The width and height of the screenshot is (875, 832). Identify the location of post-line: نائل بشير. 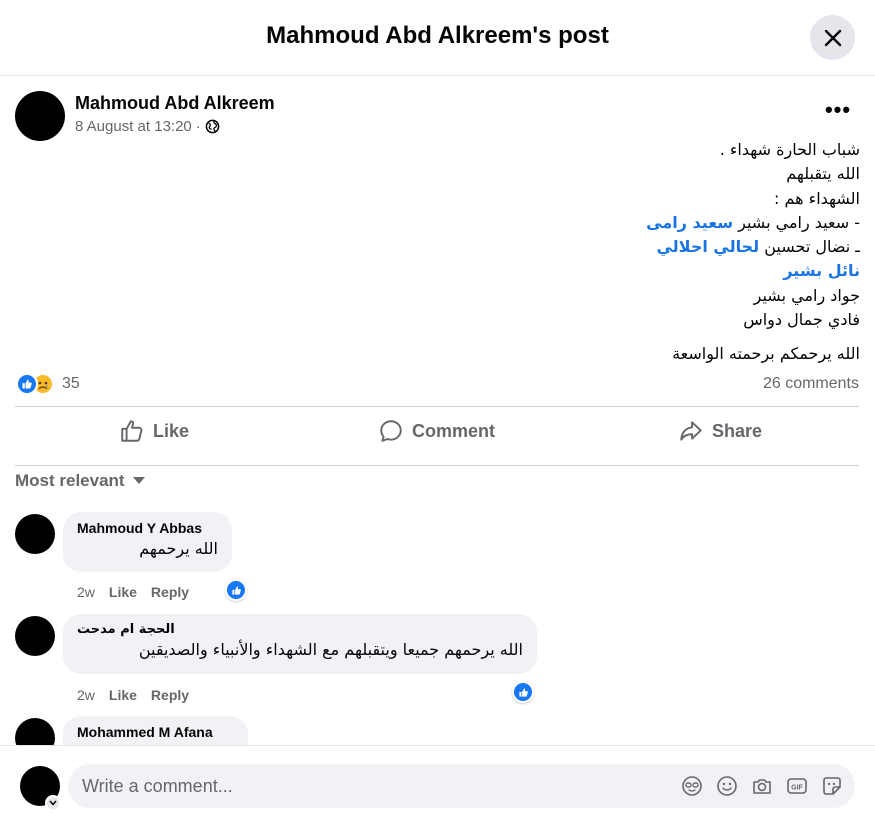
(630, 271).